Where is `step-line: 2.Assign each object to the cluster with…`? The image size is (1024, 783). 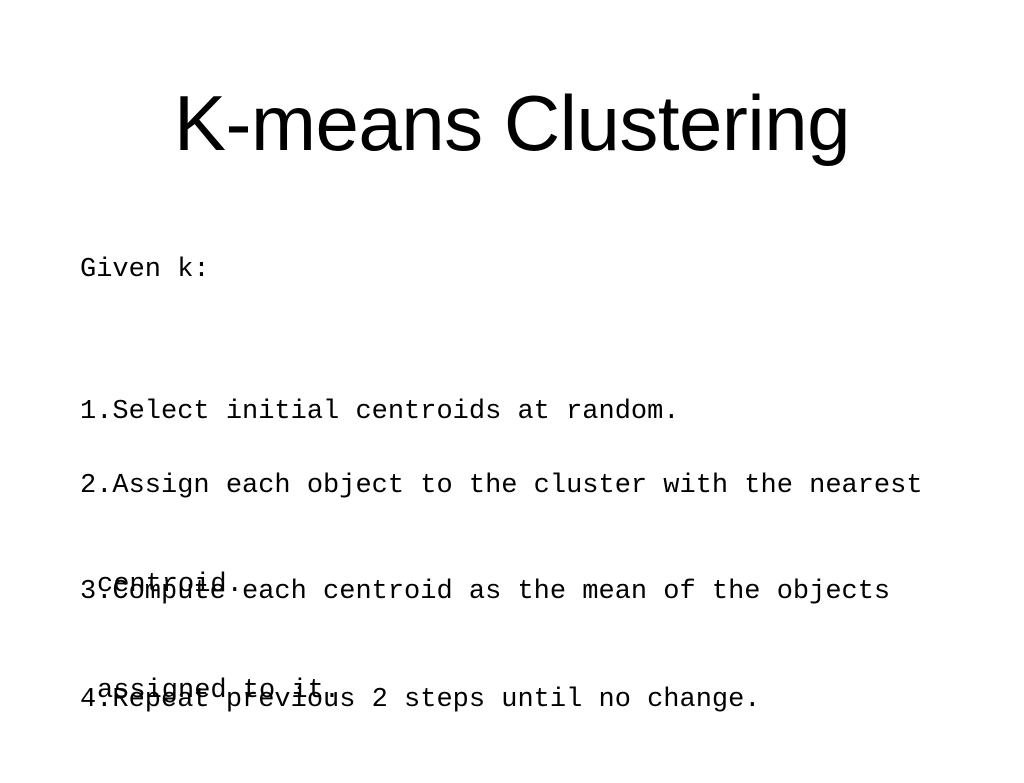
step-line: 2.Assign each object to the cluster with… is located at coordinates (501, 486).